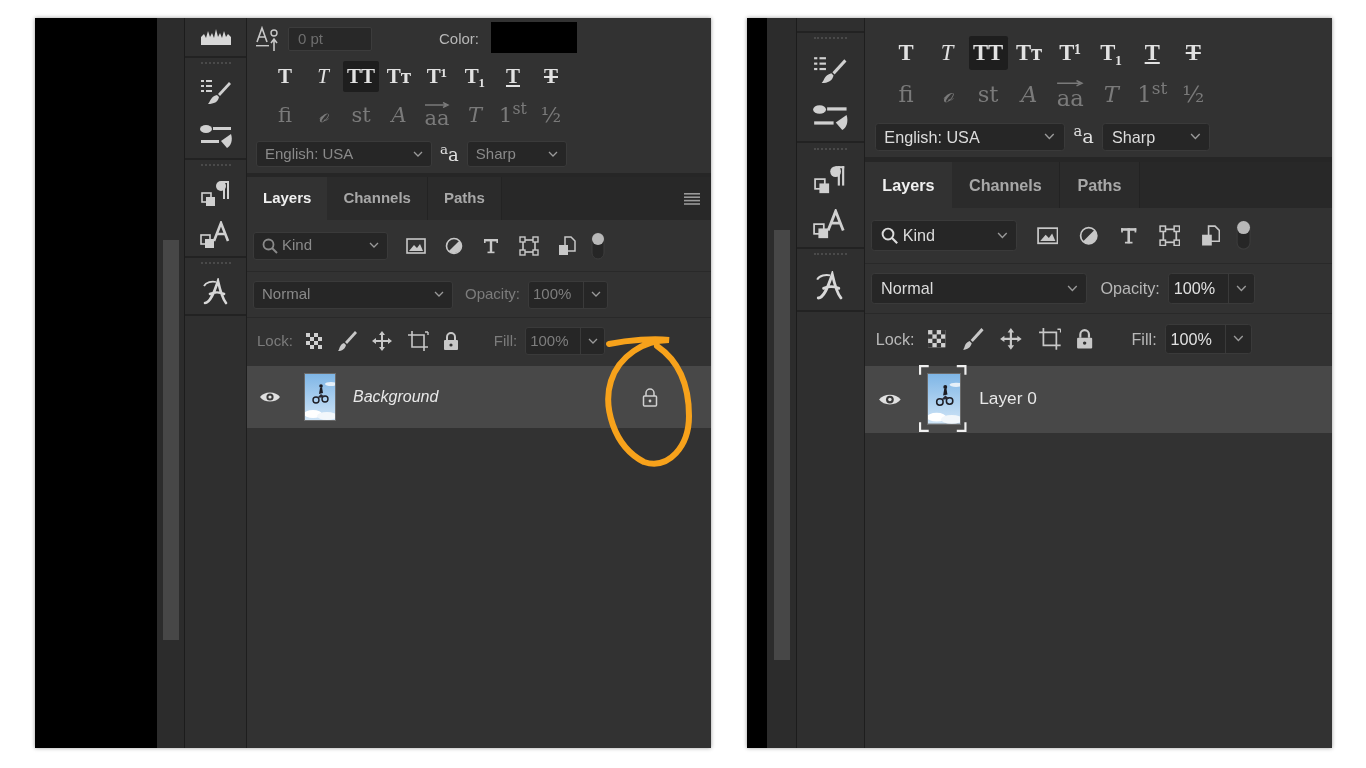 This screenshot has width=1366, height=768. What do you see at coordinates (215, 37) in the screenshot?
I see `histogram-icon` at bounding box center [215, 37].